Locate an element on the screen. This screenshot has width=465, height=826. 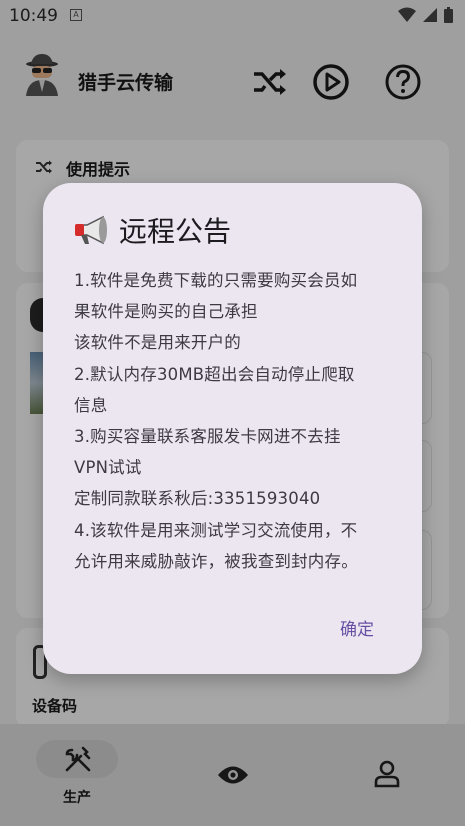
dialog-title-row: 远程公告 is located at coordinates (152, 230).